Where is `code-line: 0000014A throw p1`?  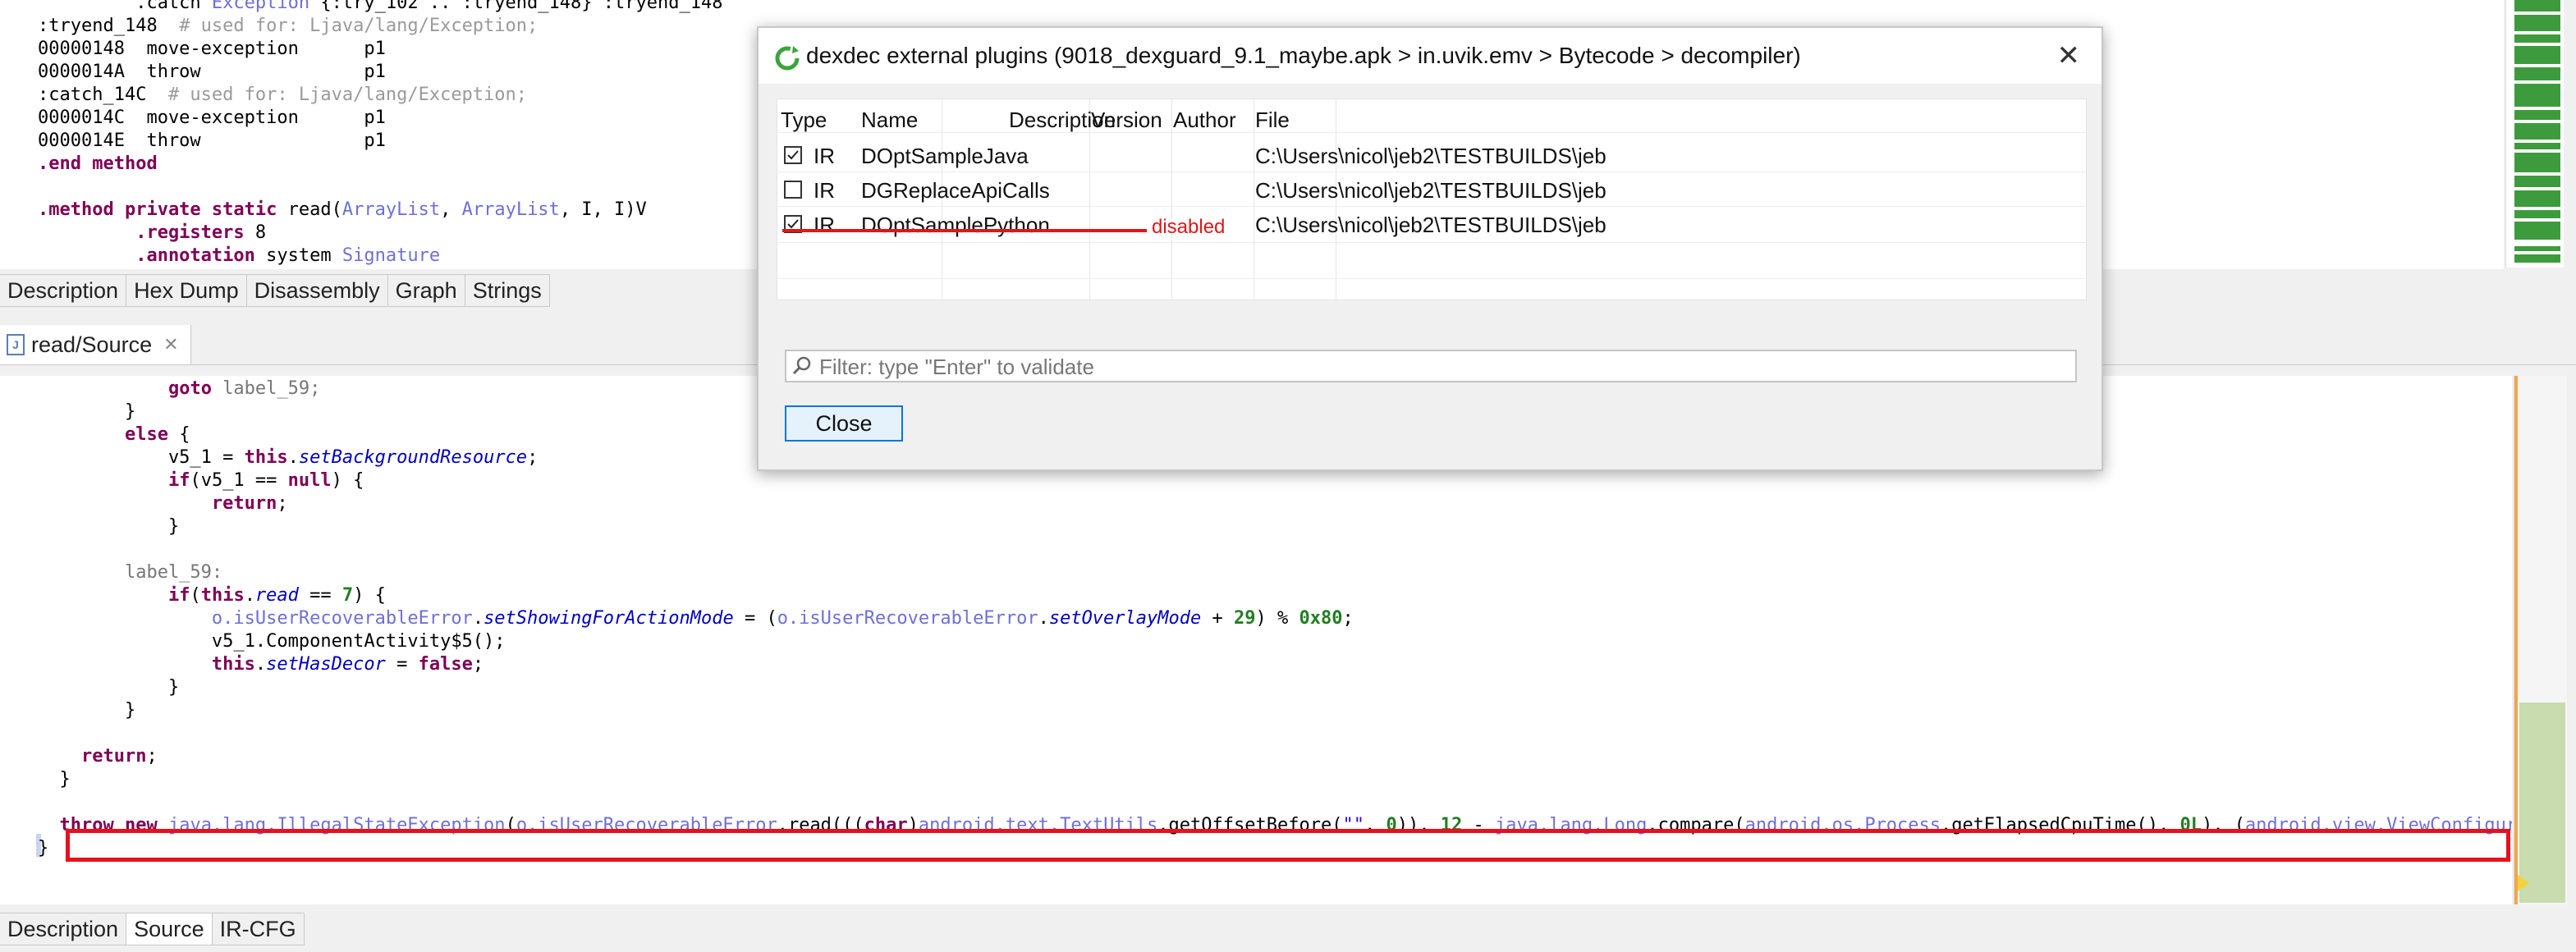 code-line: 0000014A throw p1 is located at coordinates (380, 72).